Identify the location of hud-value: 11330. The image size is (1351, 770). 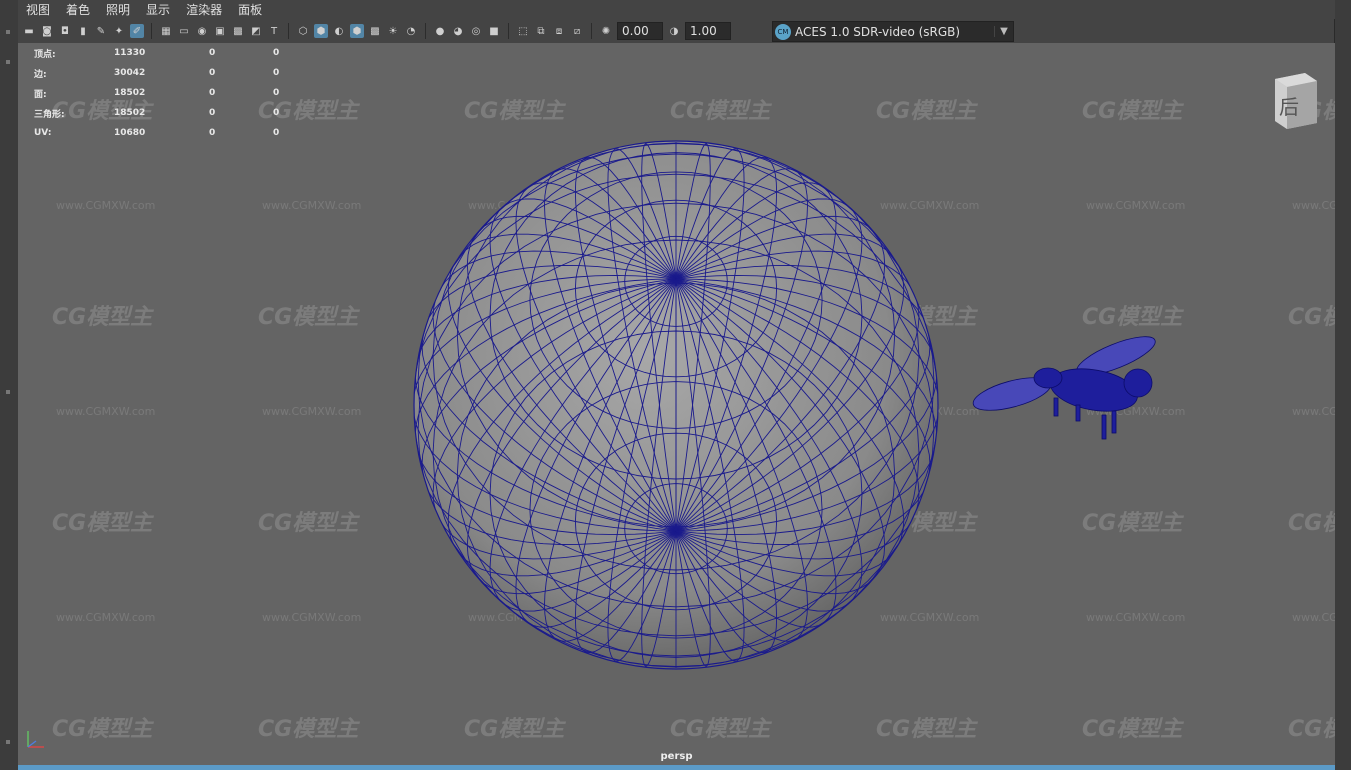
(130, 53).